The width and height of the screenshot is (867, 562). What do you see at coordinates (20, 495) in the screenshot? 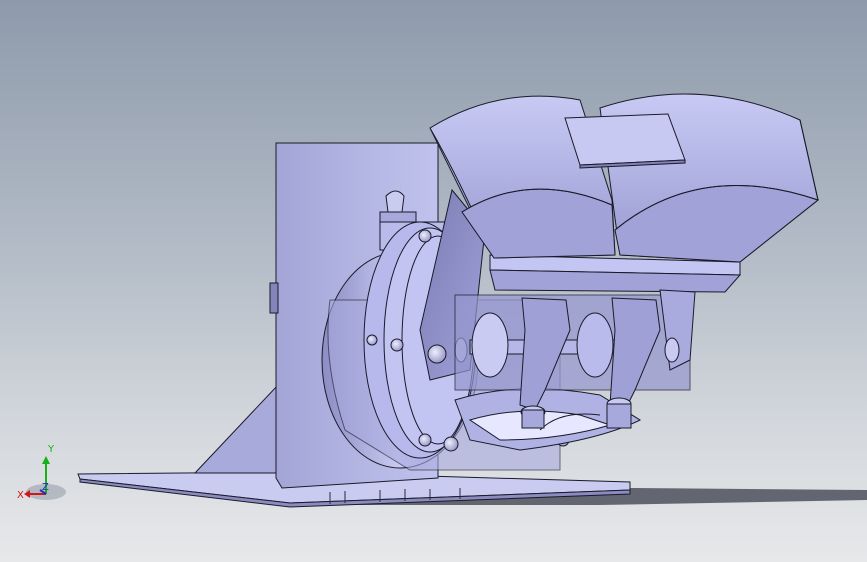
I see `x-axis-label: X` at bounding box center [20, 495].